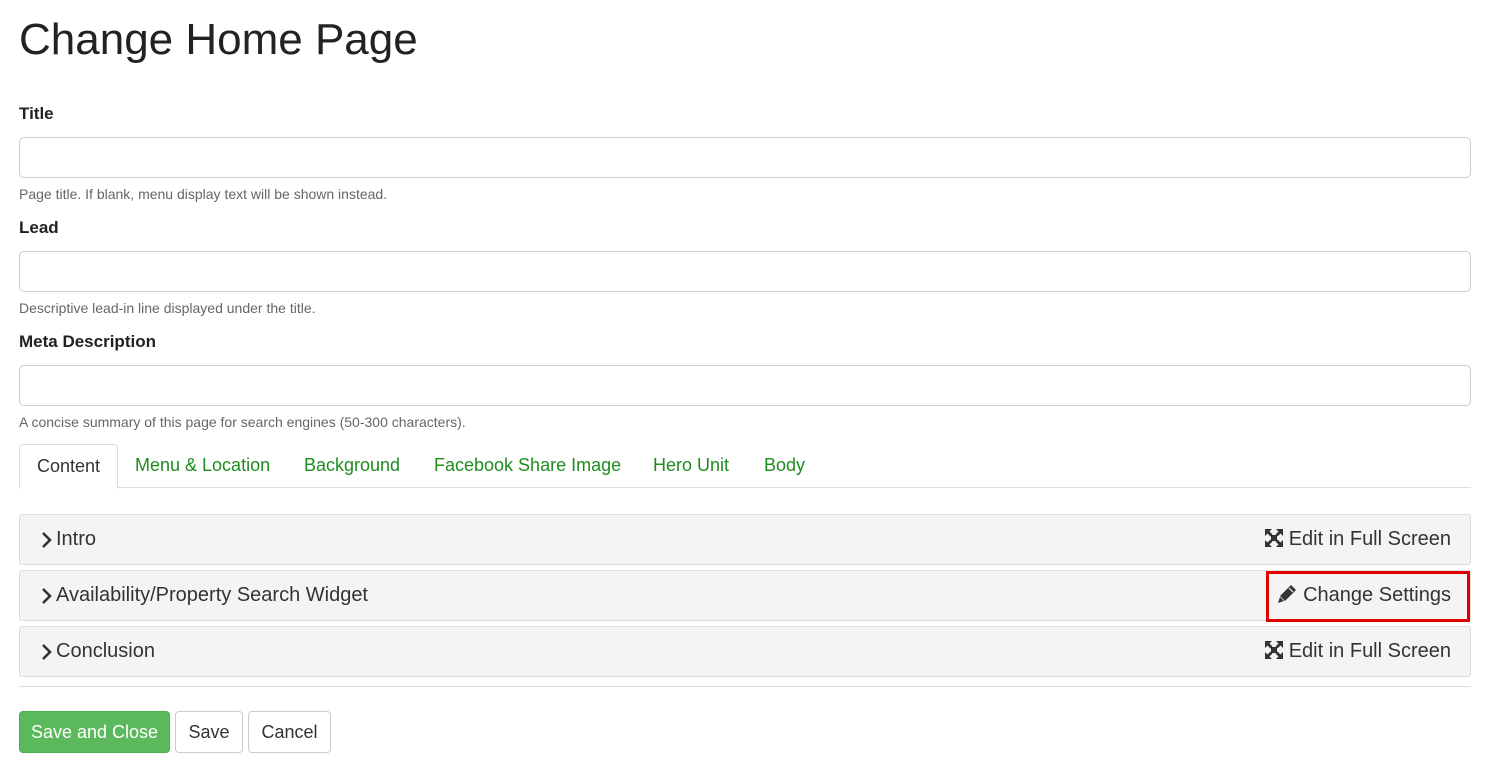  I want to click on form-divider, so click(745, 686).